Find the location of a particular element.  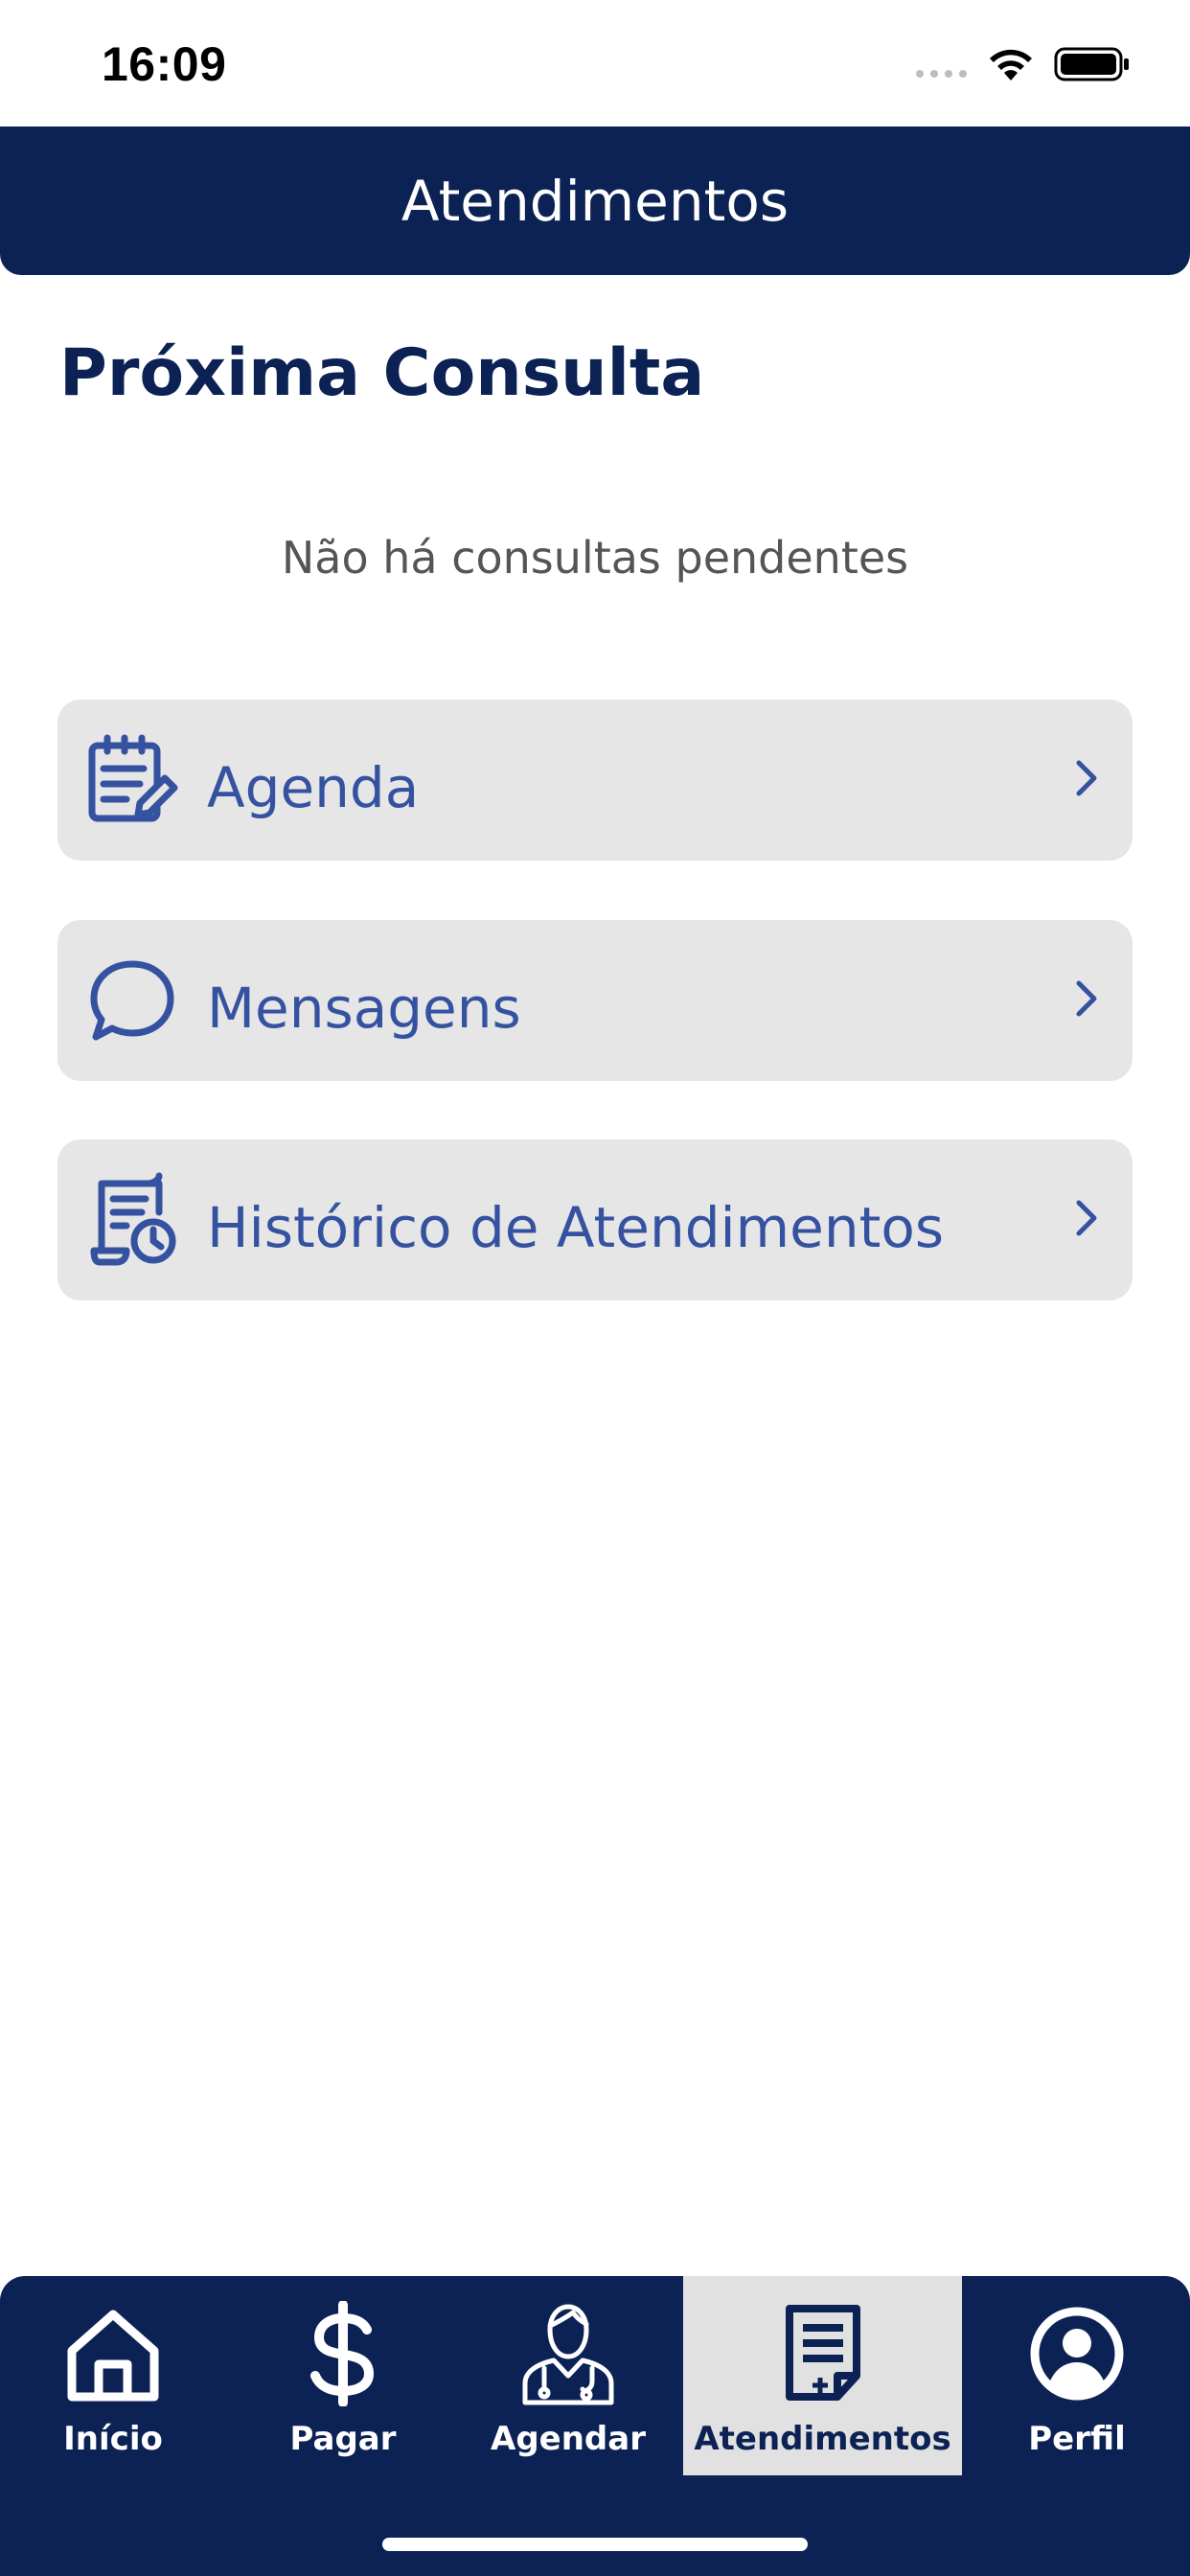

doctor-icon is located at coordinates (568, 2354).